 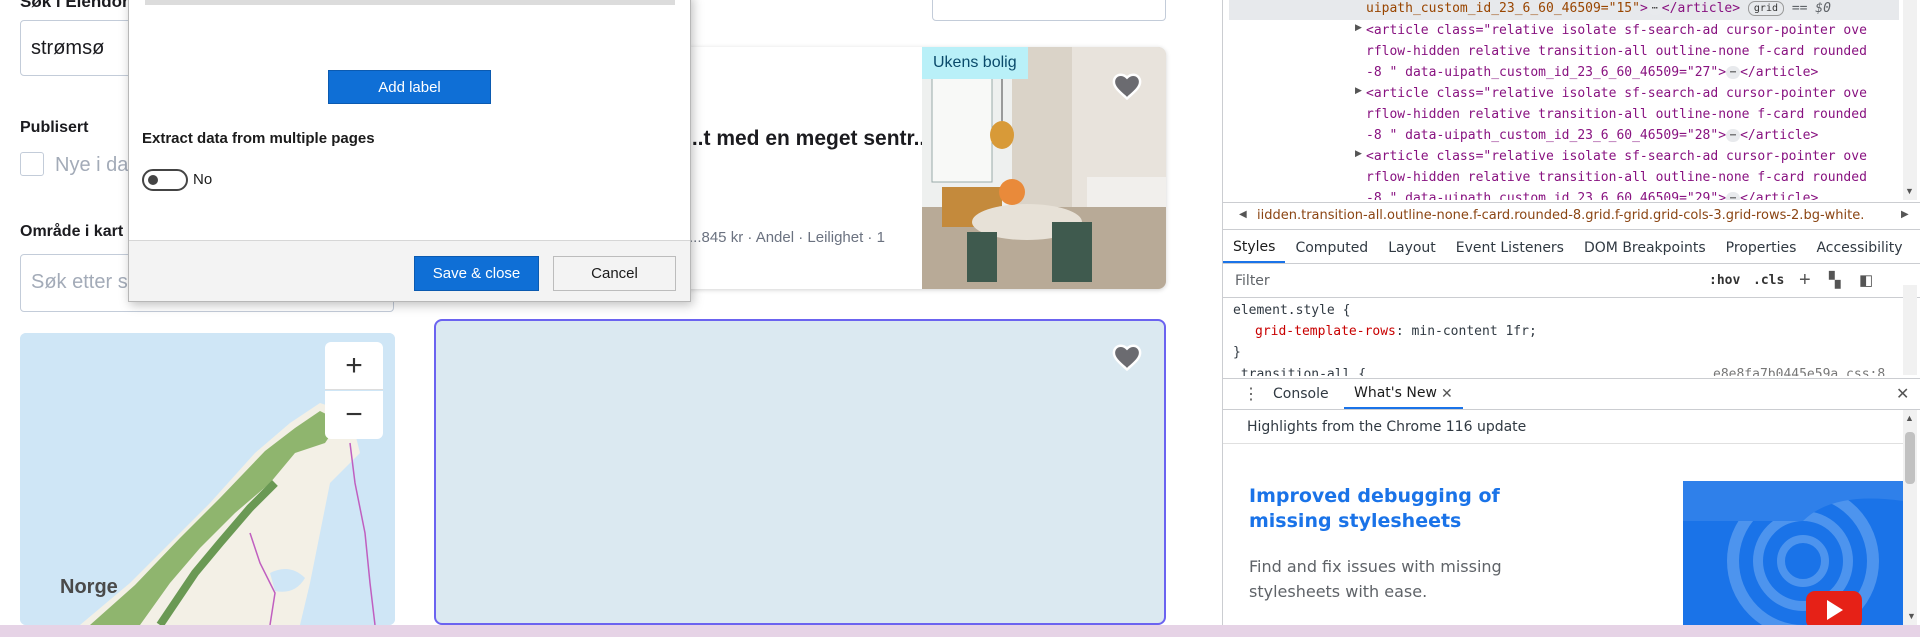 I want to click on element-style-close: }, so click(x=1237, y=352).